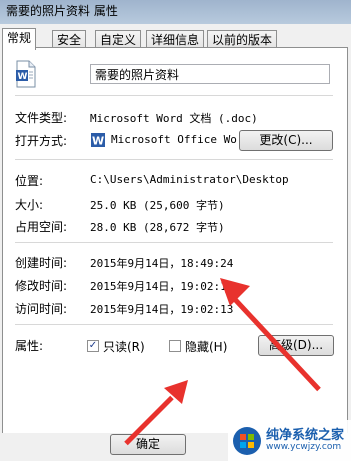 The height and width of the screenshot is (461, 351). Describe the element at coordinates (148, 444) in the screenshot. I see `ok-button: 确定` at that location.